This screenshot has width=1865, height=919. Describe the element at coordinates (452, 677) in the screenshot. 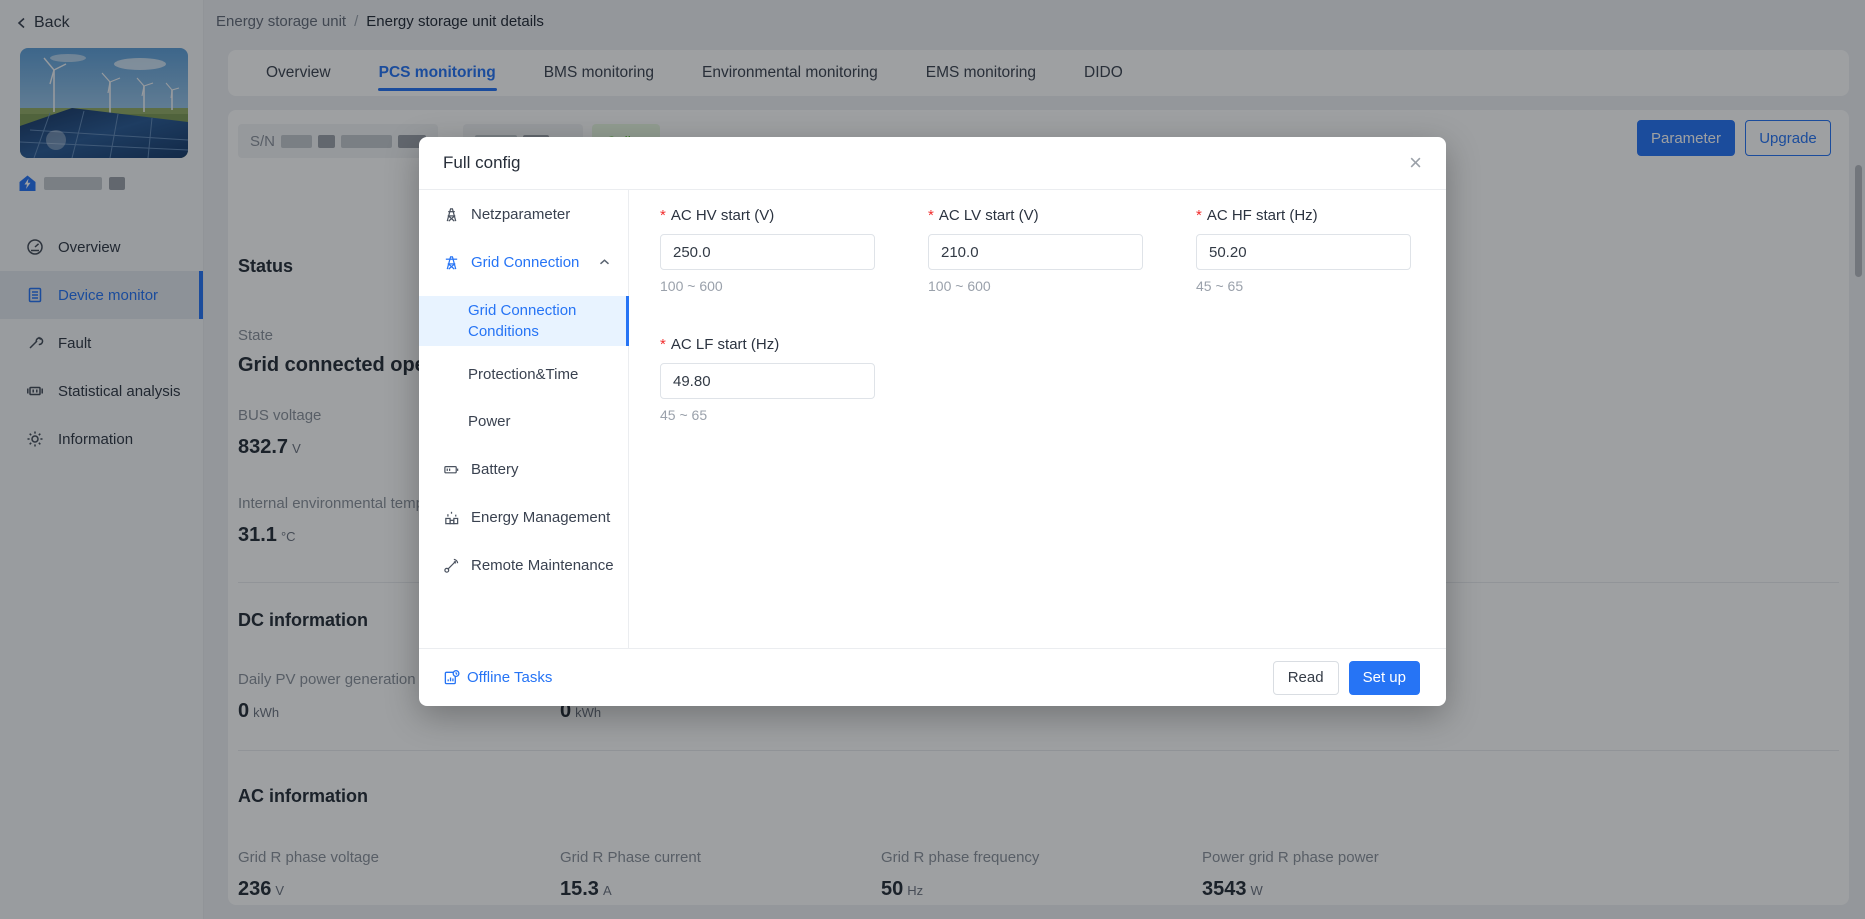

I see `offline-tasks-icon` at that location.